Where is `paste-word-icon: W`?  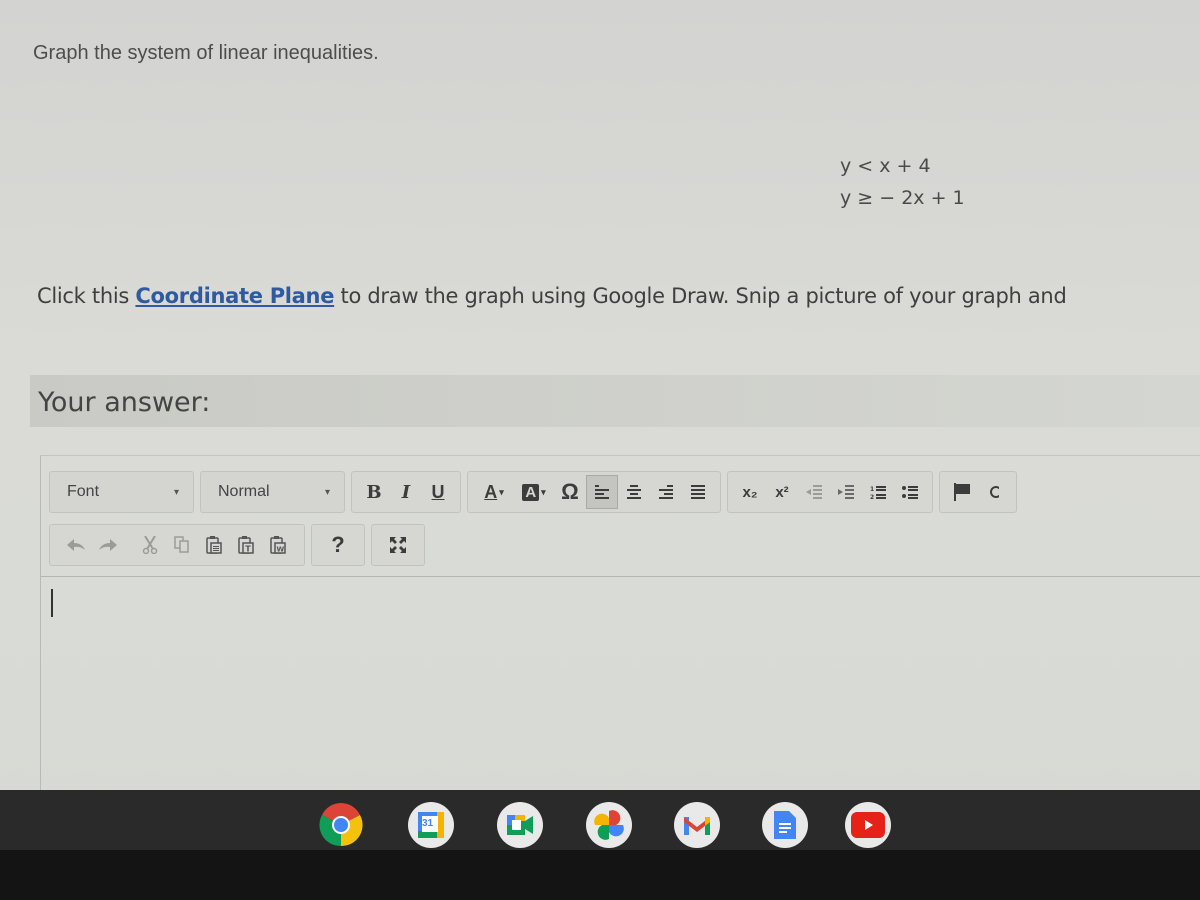 paste-word-icon: W is located at coordinates (278, 545).